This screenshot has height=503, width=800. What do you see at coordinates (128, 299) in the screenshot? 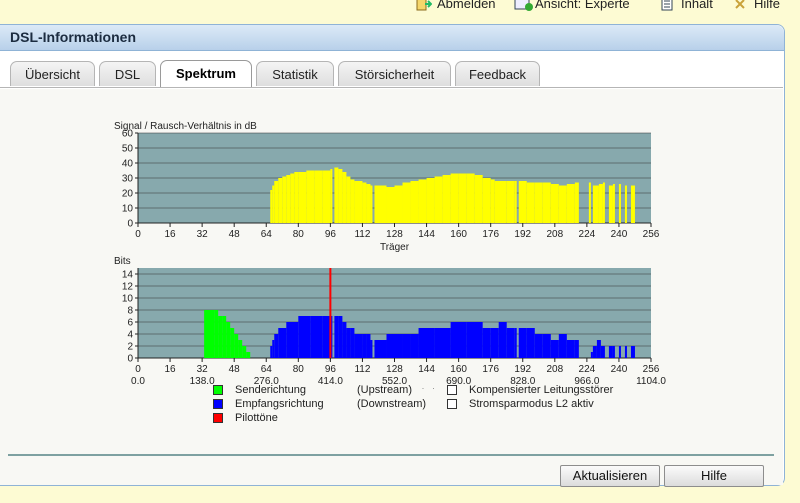
I see `chart2-y-tick-label: 10` at bounding box center [128, 299].